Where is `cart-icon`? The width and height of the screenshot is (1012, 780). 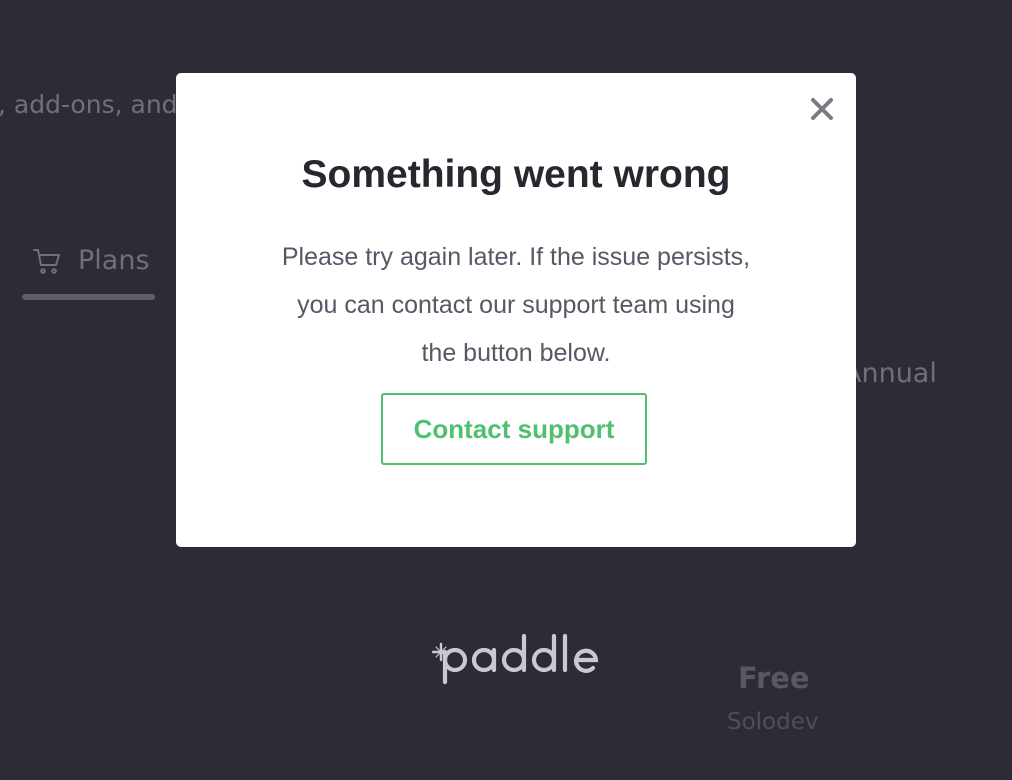
cart-icon is located at coordinates (47, 261).